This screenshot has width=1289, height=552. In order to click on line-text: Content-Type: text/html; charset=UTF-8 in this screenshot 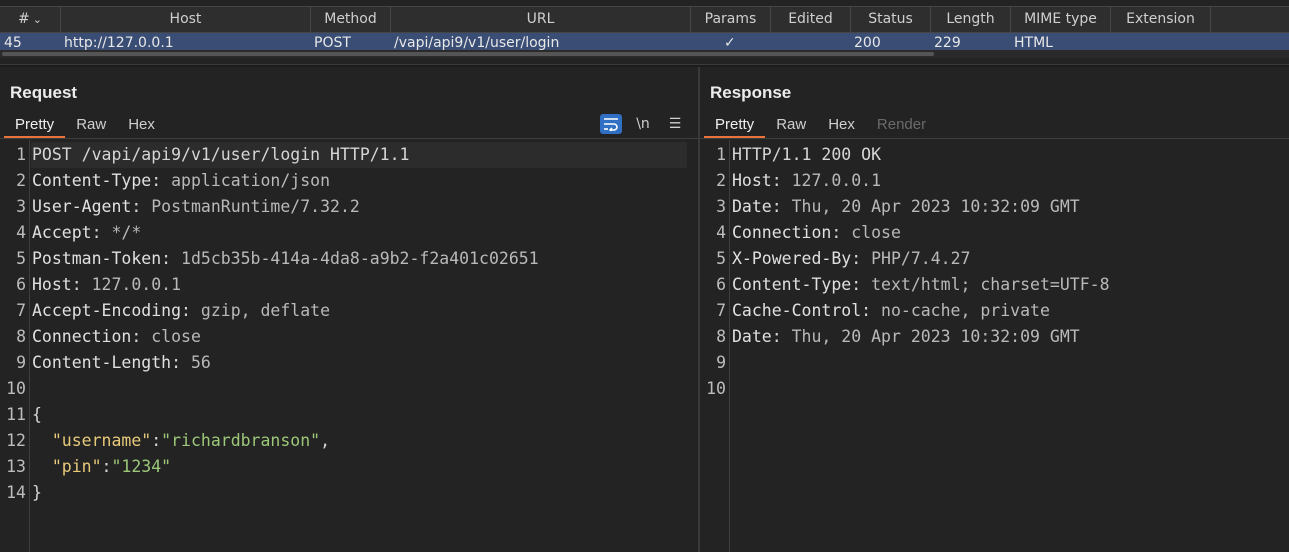, I will do `click(921, 284)`.